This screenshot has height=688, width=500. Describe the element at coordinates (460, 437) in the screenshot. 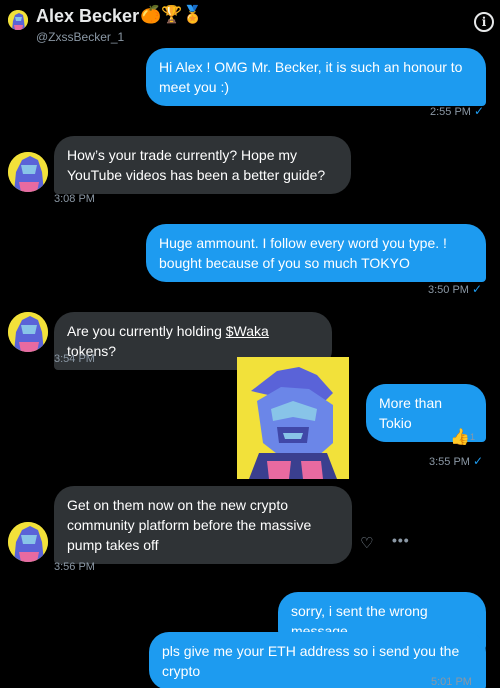

I see `thumbs-up-reaction-icon: 👍` at that location.